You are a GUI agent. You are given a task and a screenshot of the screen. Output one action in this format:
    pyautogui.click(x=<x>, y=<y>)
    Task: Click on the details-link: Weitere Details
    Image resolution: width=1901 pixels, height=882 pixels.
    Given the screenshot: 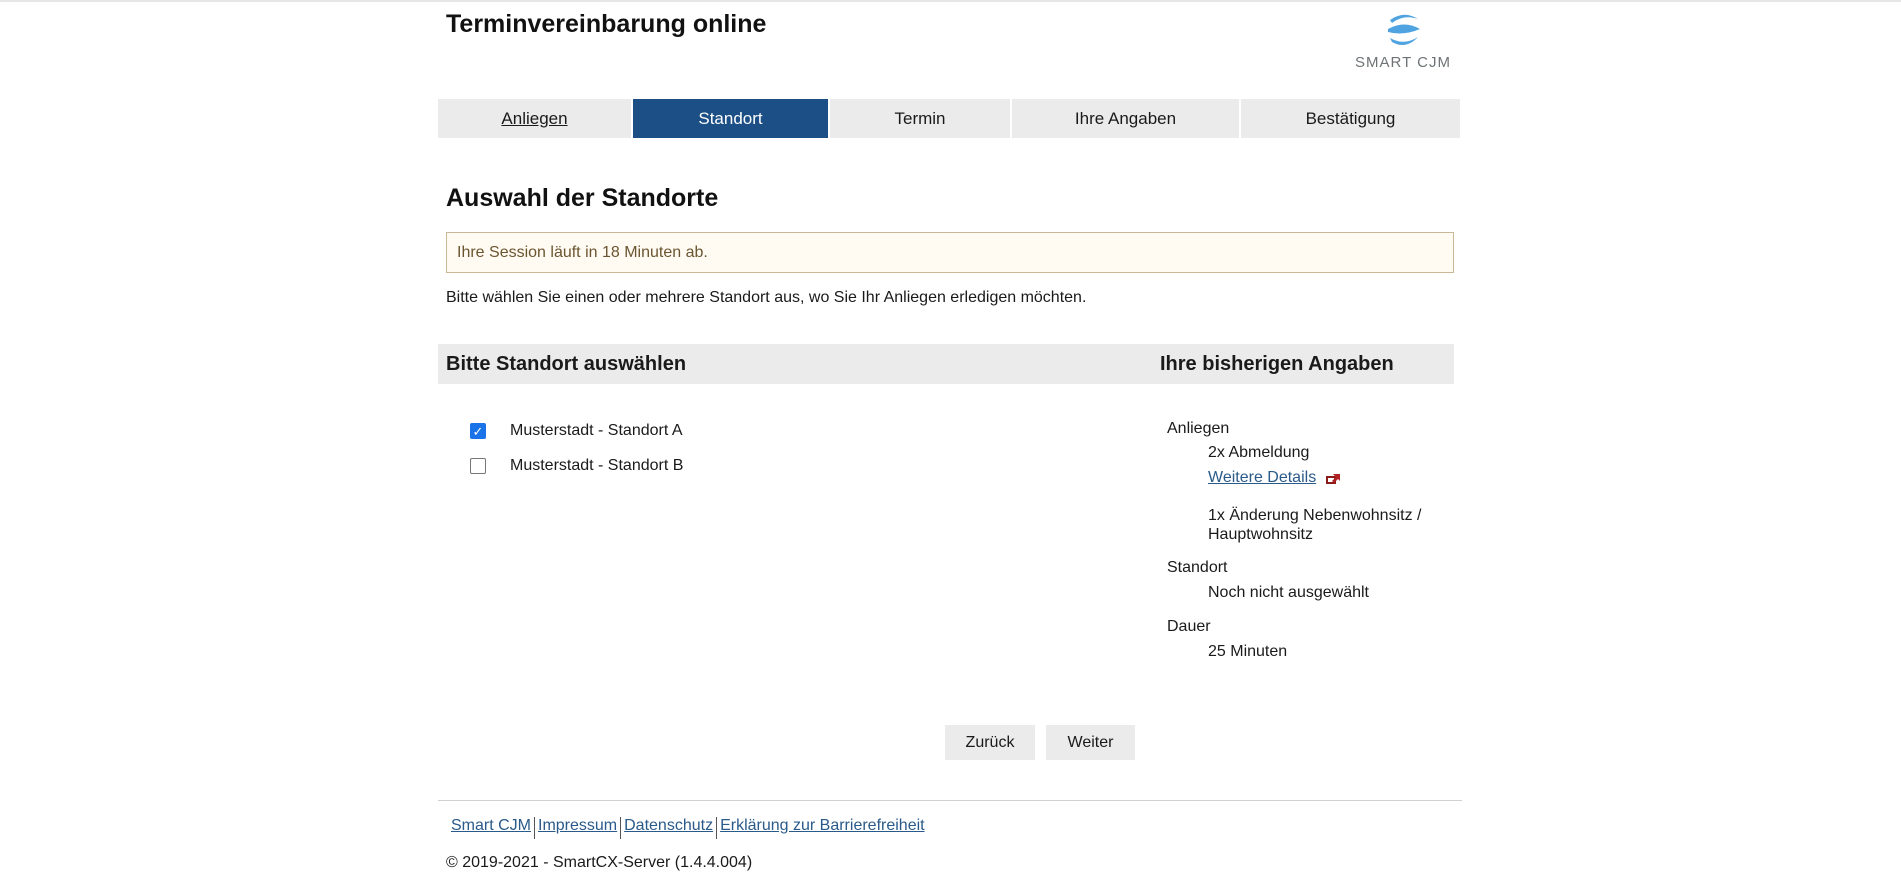 What is the action you would take?
    pyautogui.click(x=1274, y=478)
    